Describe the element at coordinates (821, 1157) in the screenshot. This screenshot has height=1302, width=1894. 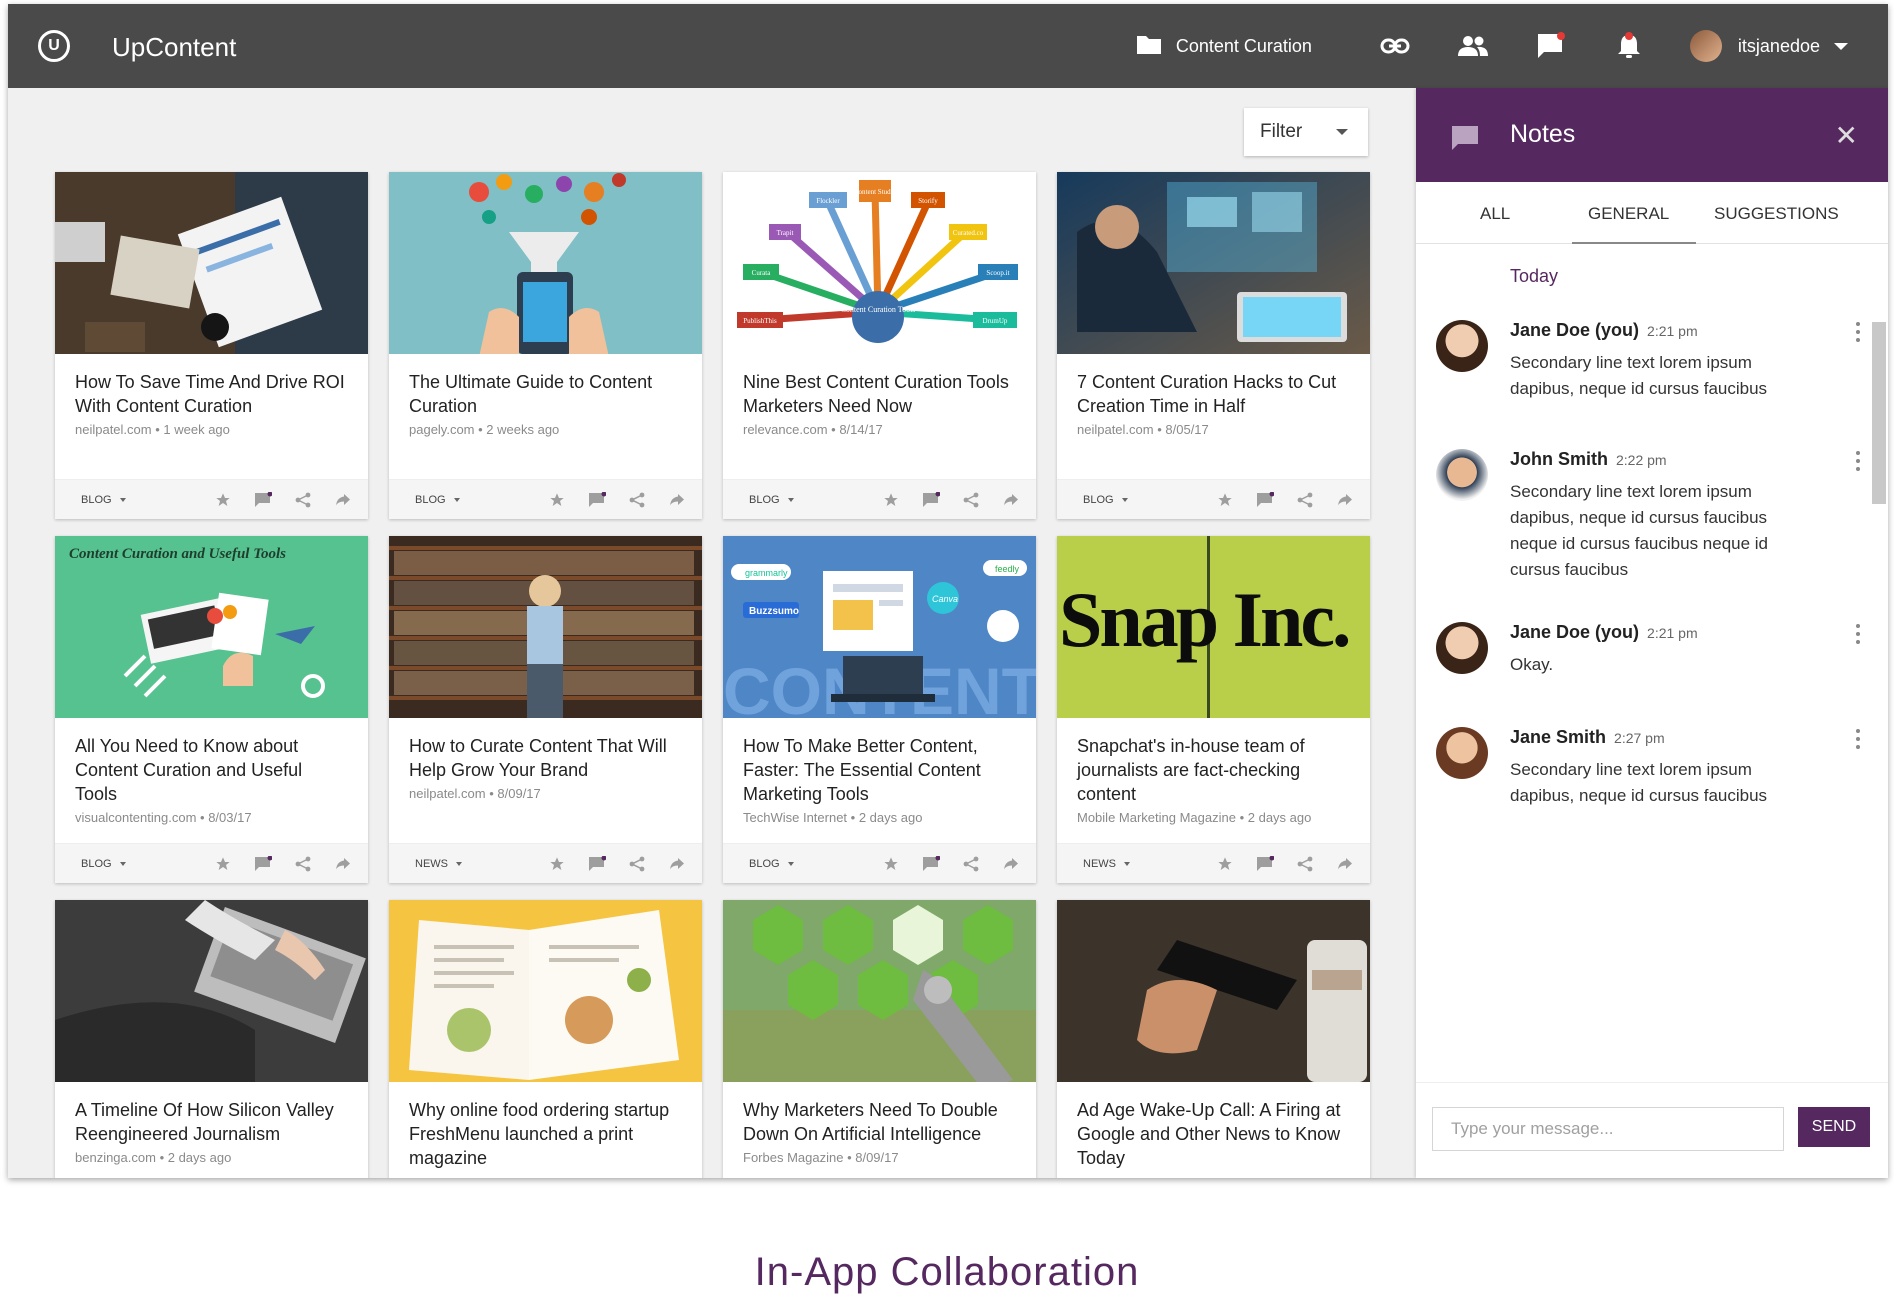
I see `article-meta: Forbes Magazine • 8/09/17` at that location.